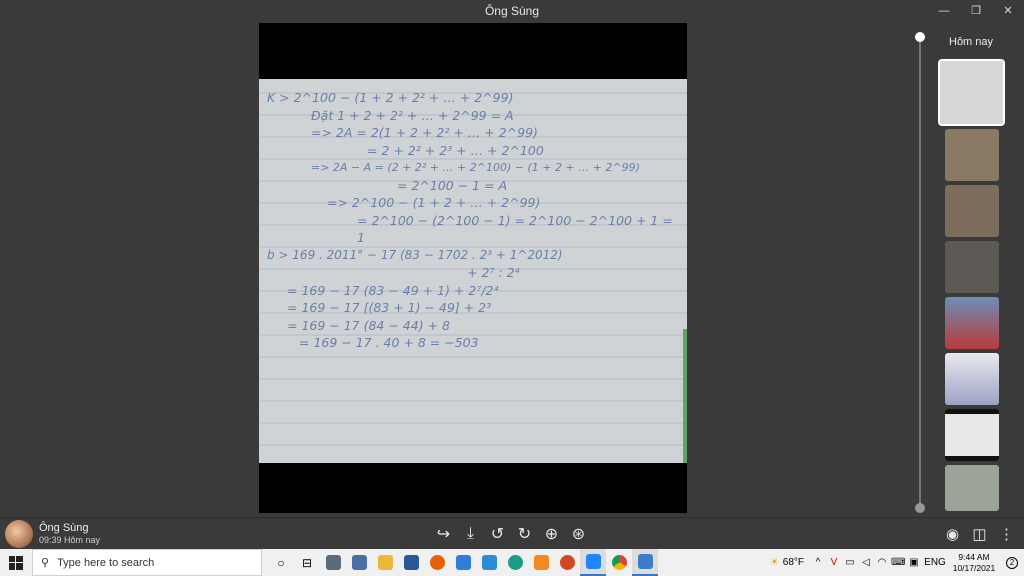  I want to click on notification-icon: 2, so click(1012, 562).